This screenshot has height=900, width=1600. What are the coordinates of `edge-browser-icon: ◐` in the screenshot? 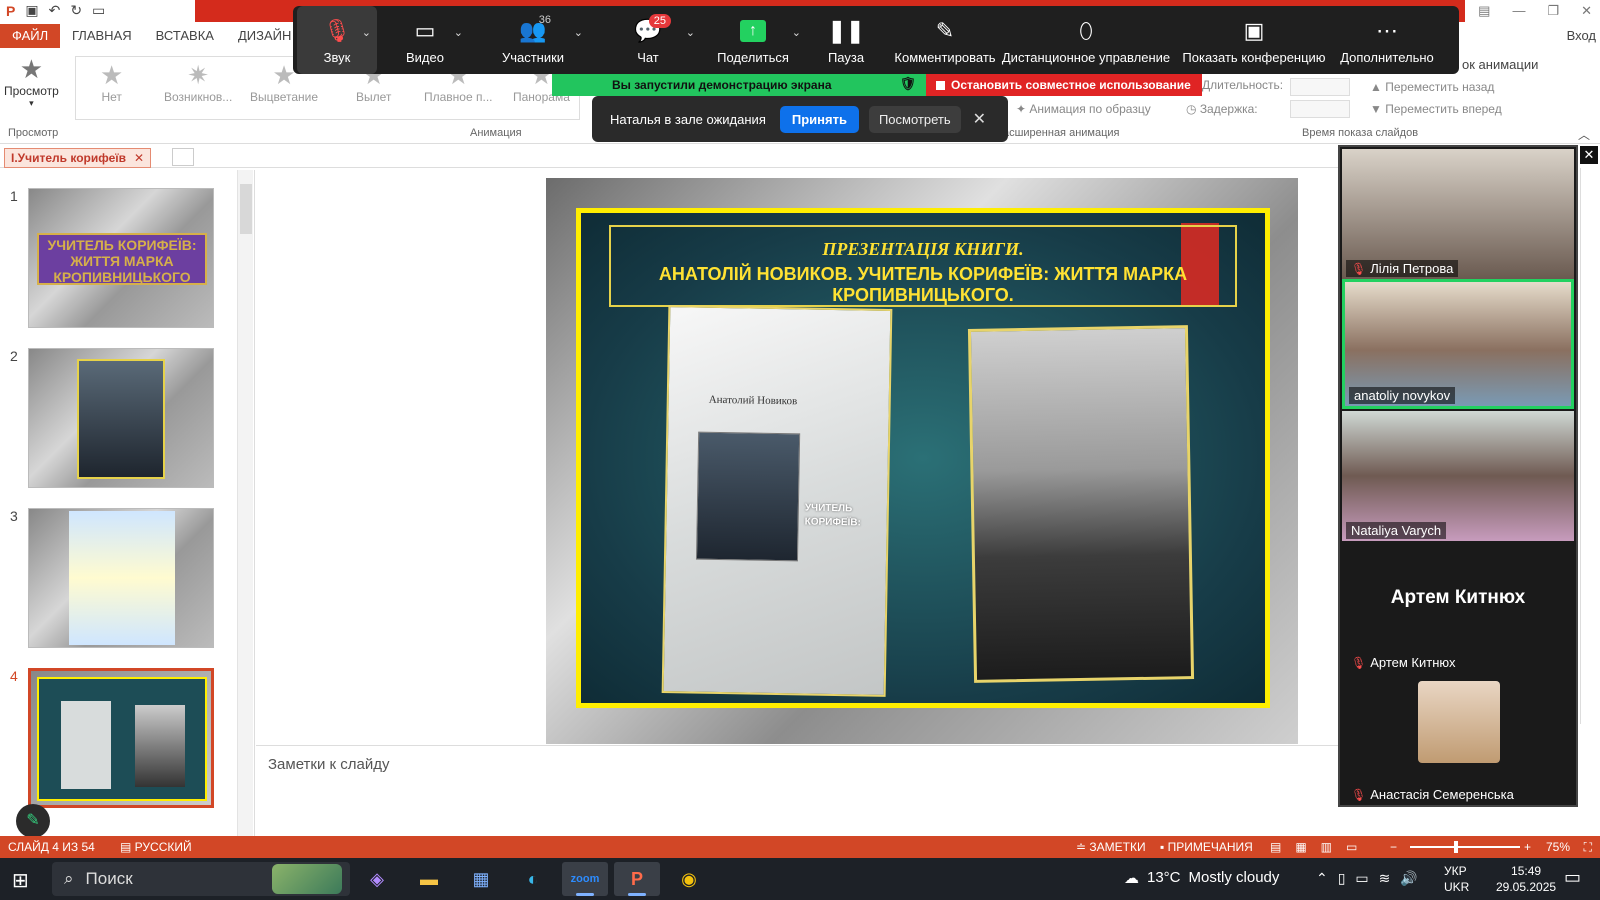 It's located at (533, 879).